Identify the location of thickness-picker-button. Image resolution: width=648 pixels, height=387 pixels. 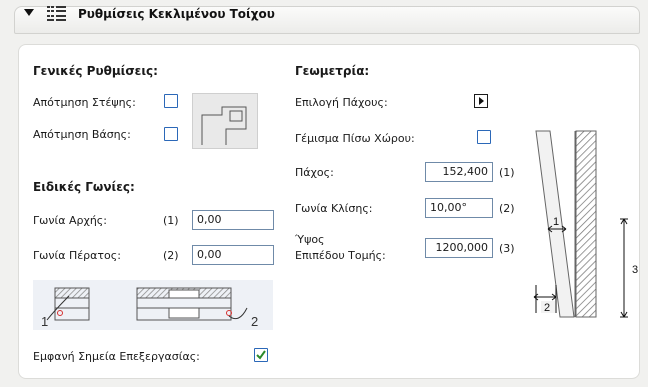
(481, 101).